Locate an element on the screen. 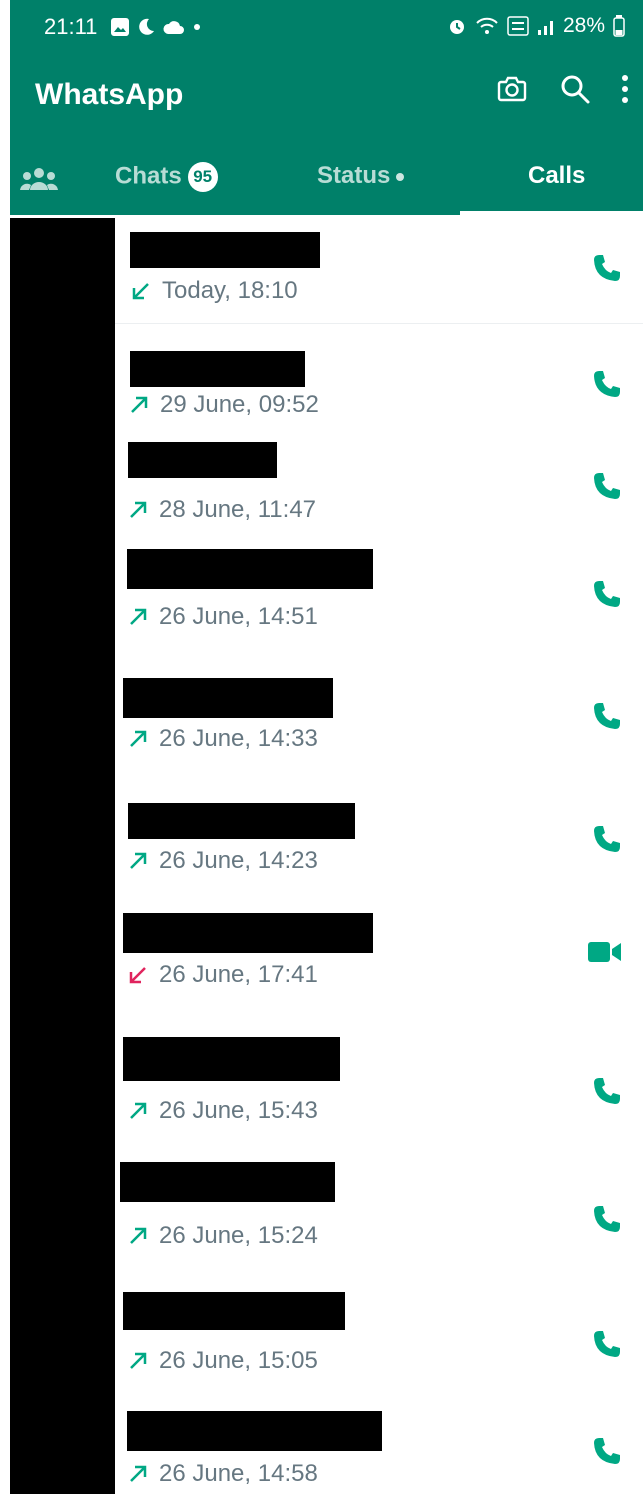 The height and width of the screenshot is (1494, 643). call-meta: 29 June, 09:52 is located at coordinates (223, 405).